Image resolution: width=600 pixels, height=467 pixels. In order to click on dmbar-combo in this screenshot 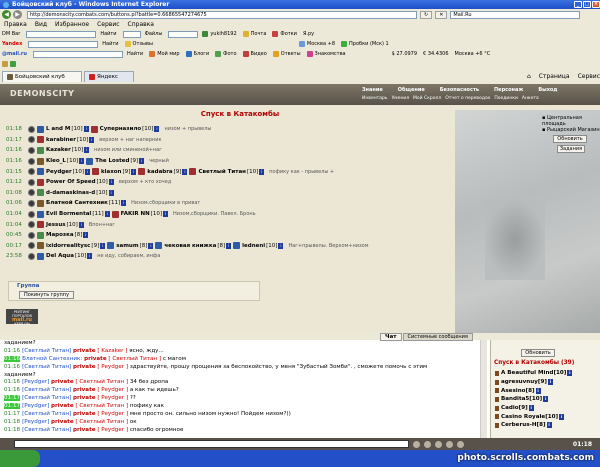, I will do `click(131, 34)`.